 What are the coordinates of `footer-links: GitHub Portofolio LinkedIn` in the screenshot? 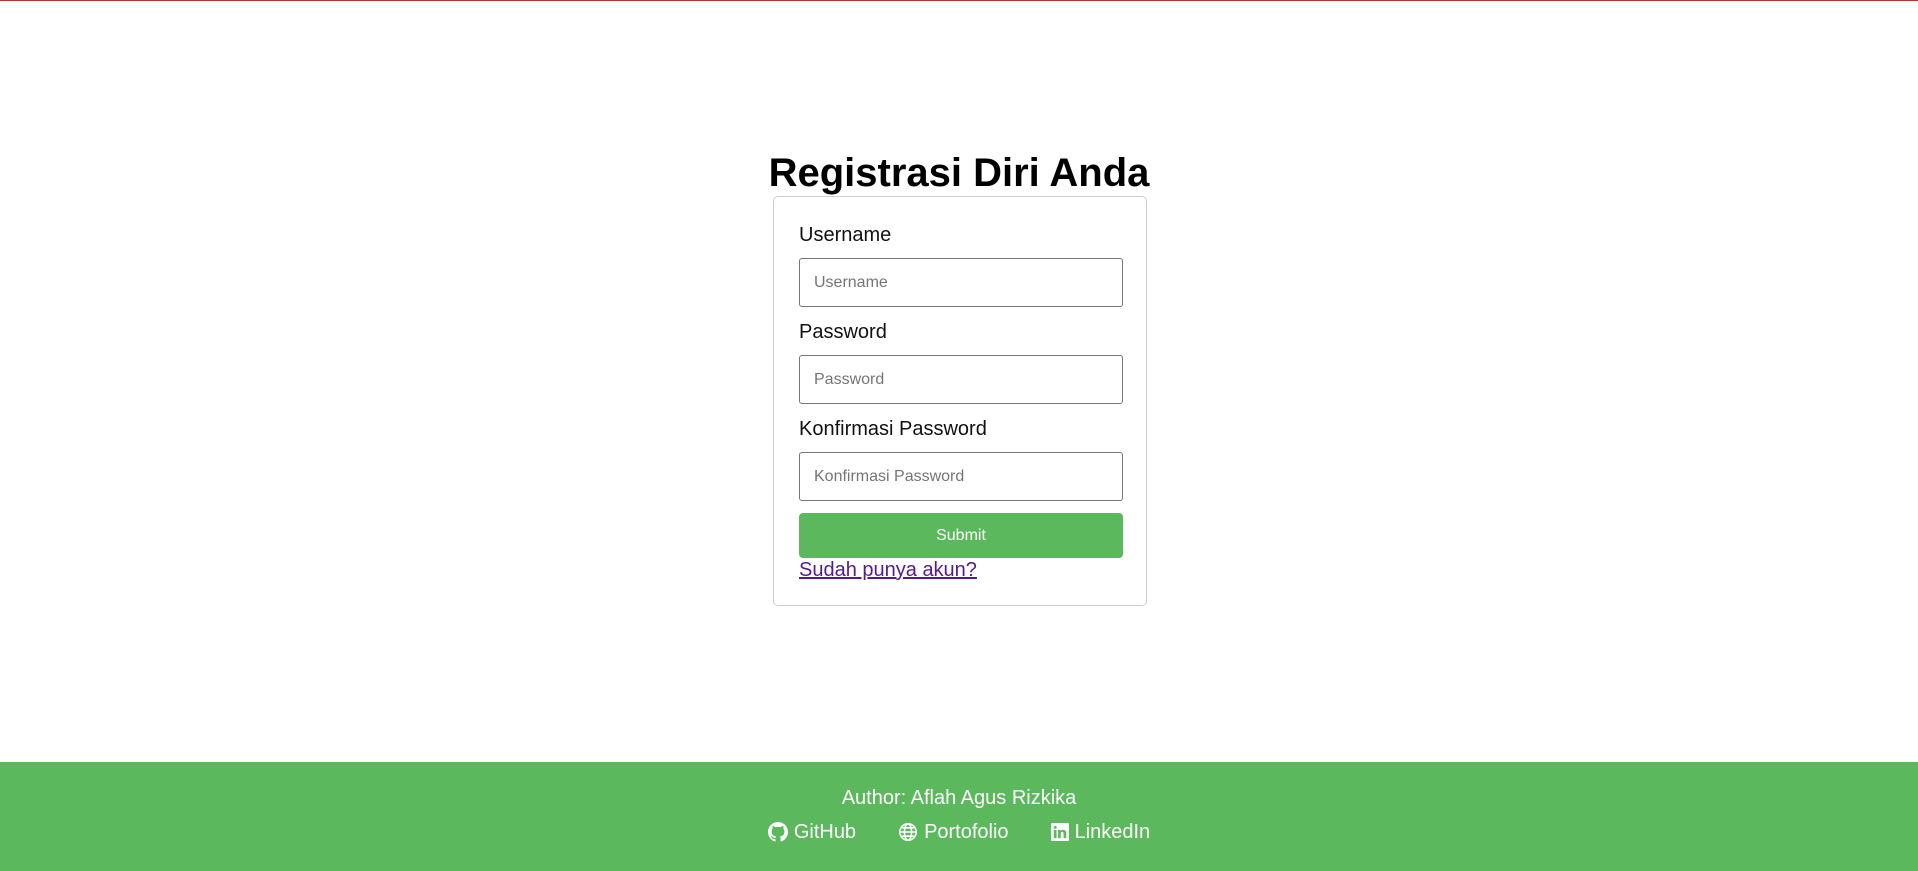 It's located at (959, 832).